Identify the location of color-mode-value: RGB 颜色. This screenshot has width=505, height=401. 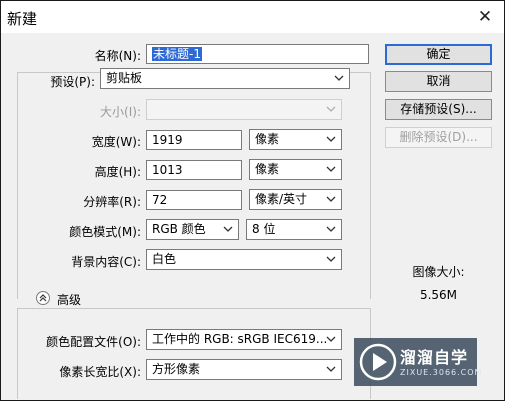
(179, 229).